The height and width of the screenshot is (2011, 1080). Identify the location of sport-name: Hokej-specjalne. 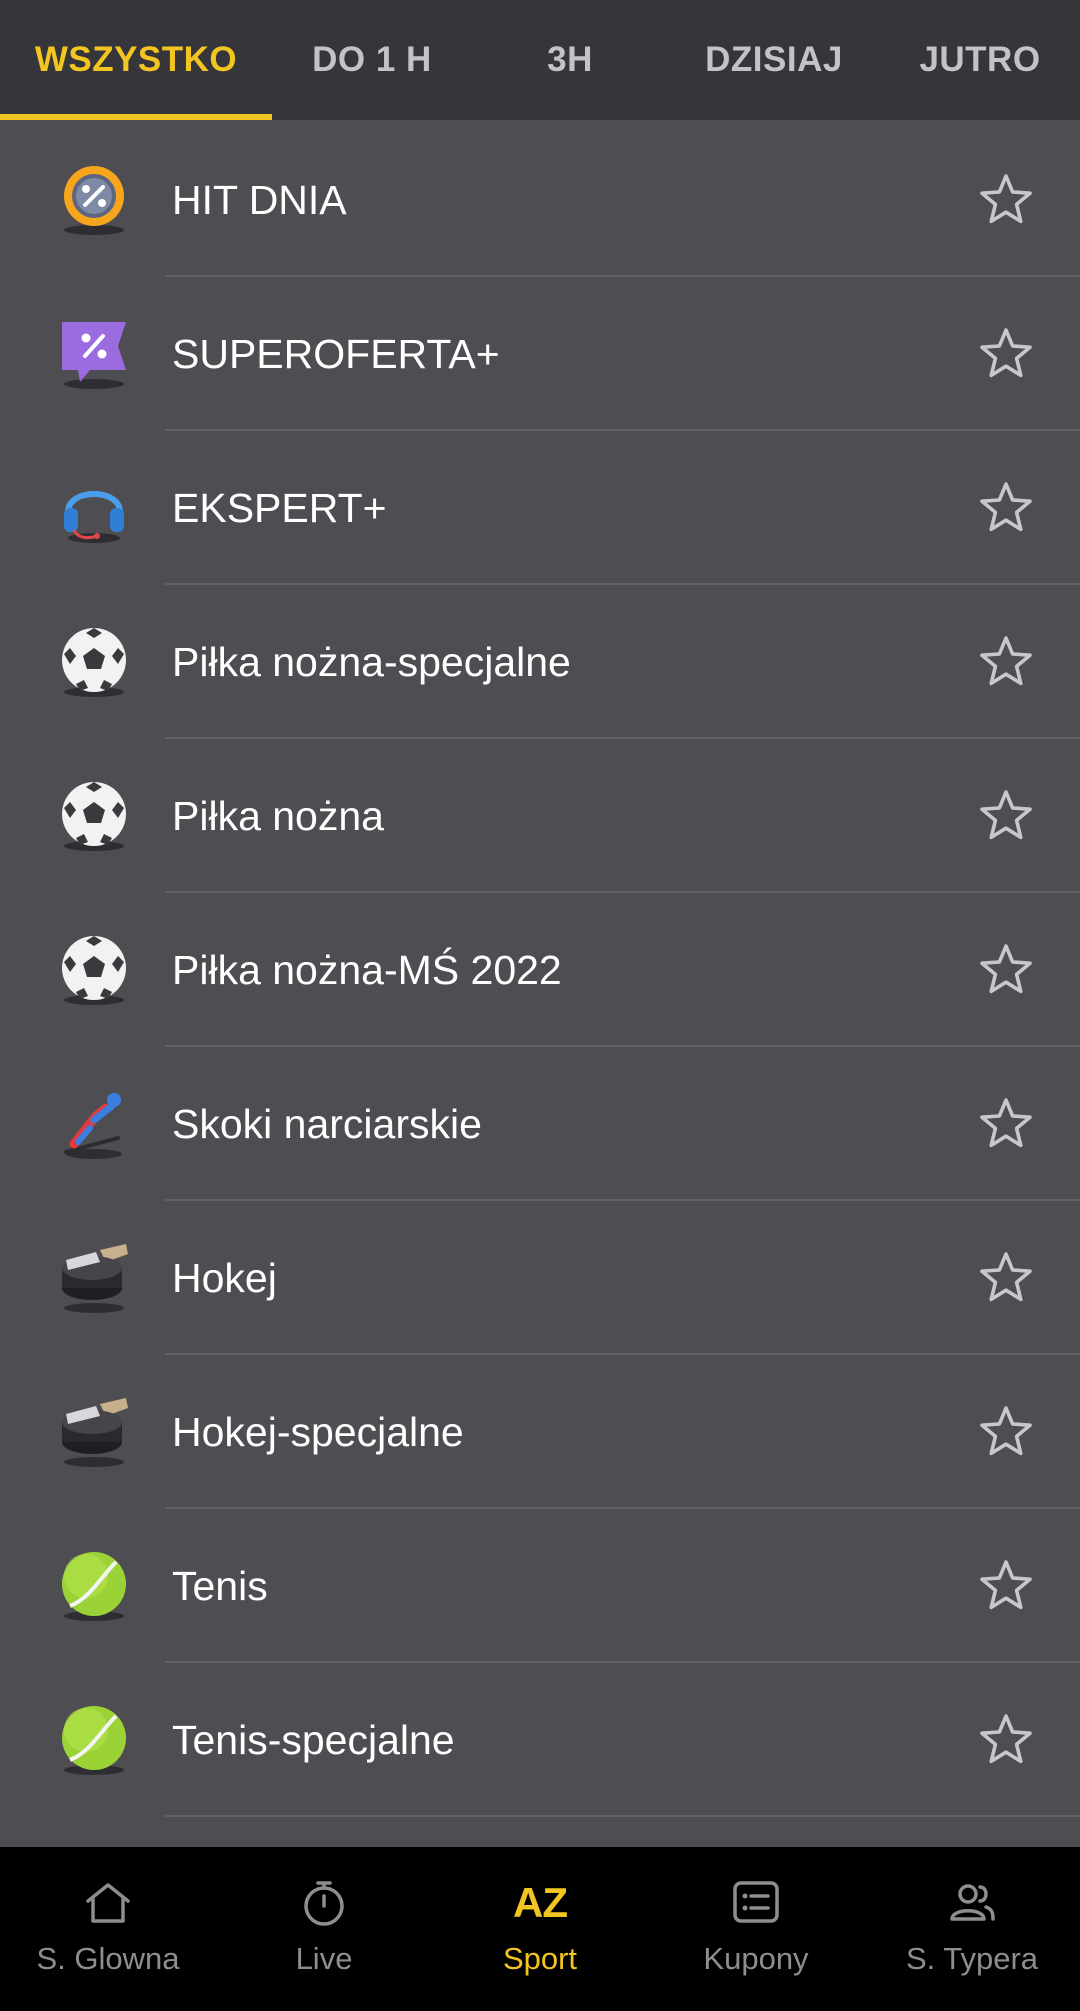
(318, 1431).